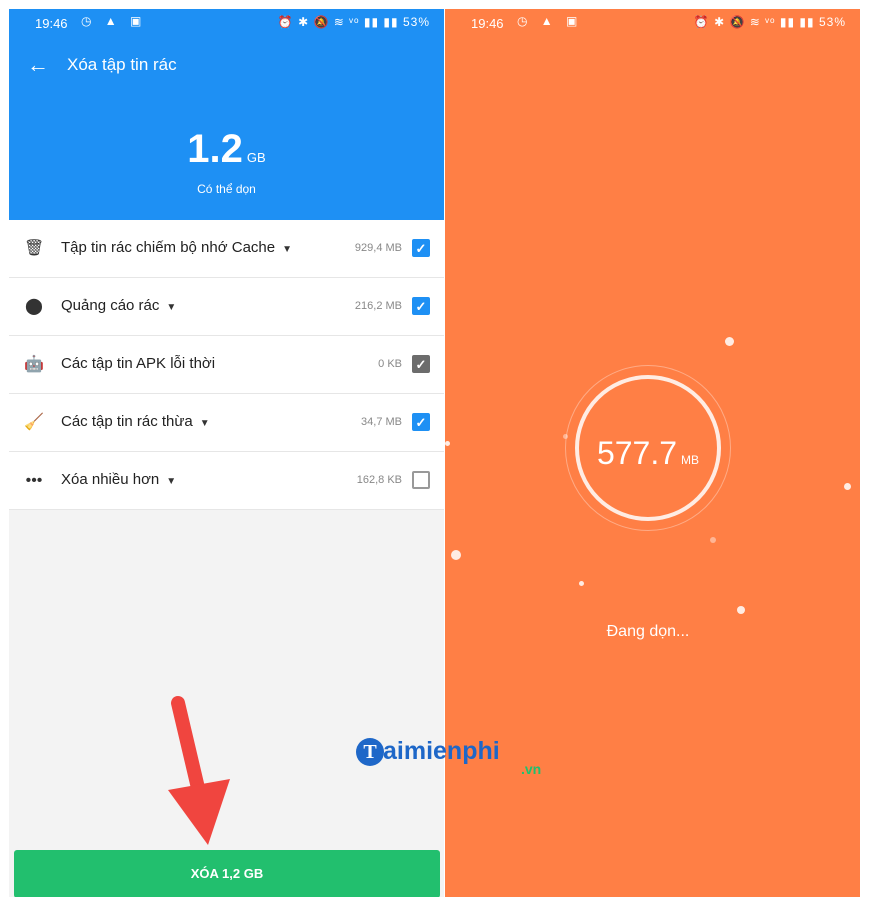 Image resolution: width=870 pixels, height=899 pixels. I want to click on list-item-size: 929,4 MB, so click(378, 248).